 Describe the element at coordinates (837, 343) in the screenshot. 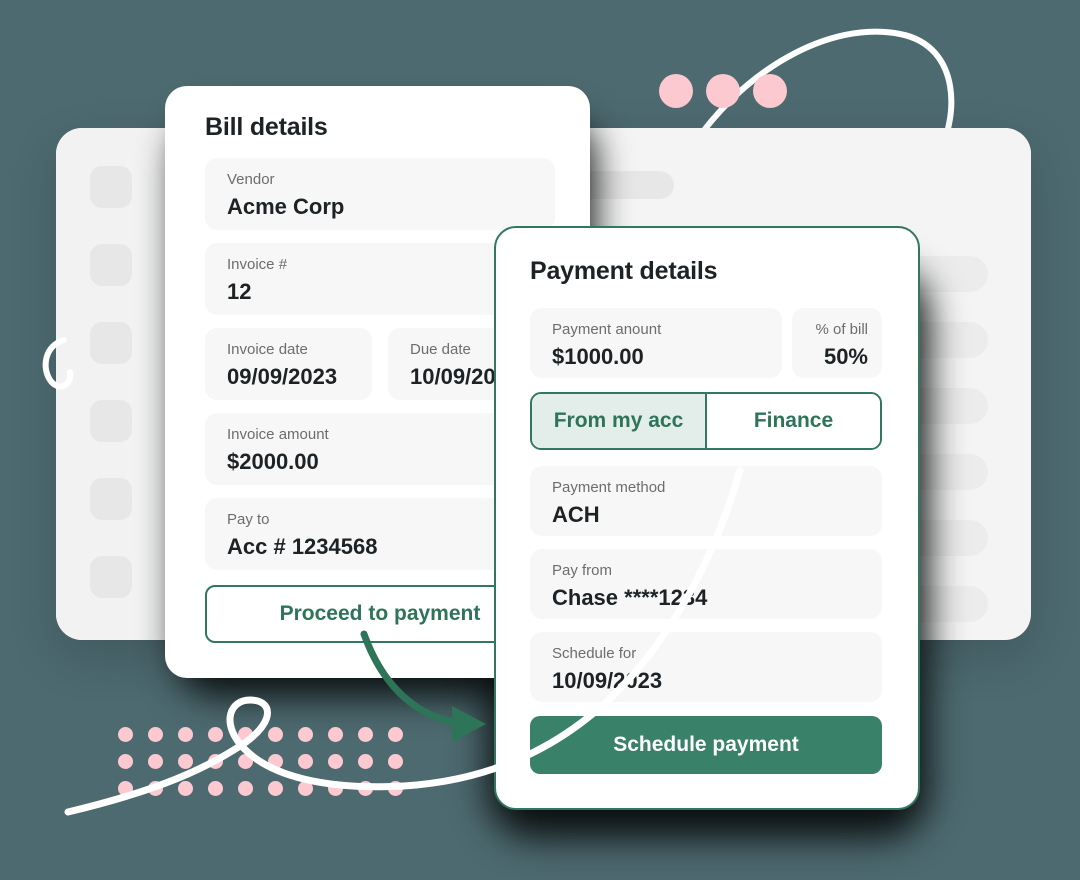

I see `field-percent-of-bill: % of bill 50%` at that location.